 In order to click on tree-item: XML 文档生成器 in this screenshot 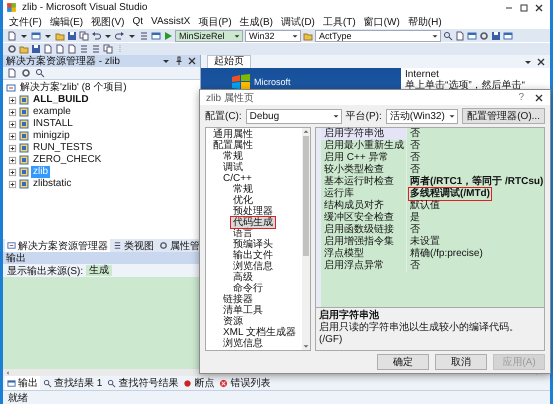, I will do `click(259, 332)`.